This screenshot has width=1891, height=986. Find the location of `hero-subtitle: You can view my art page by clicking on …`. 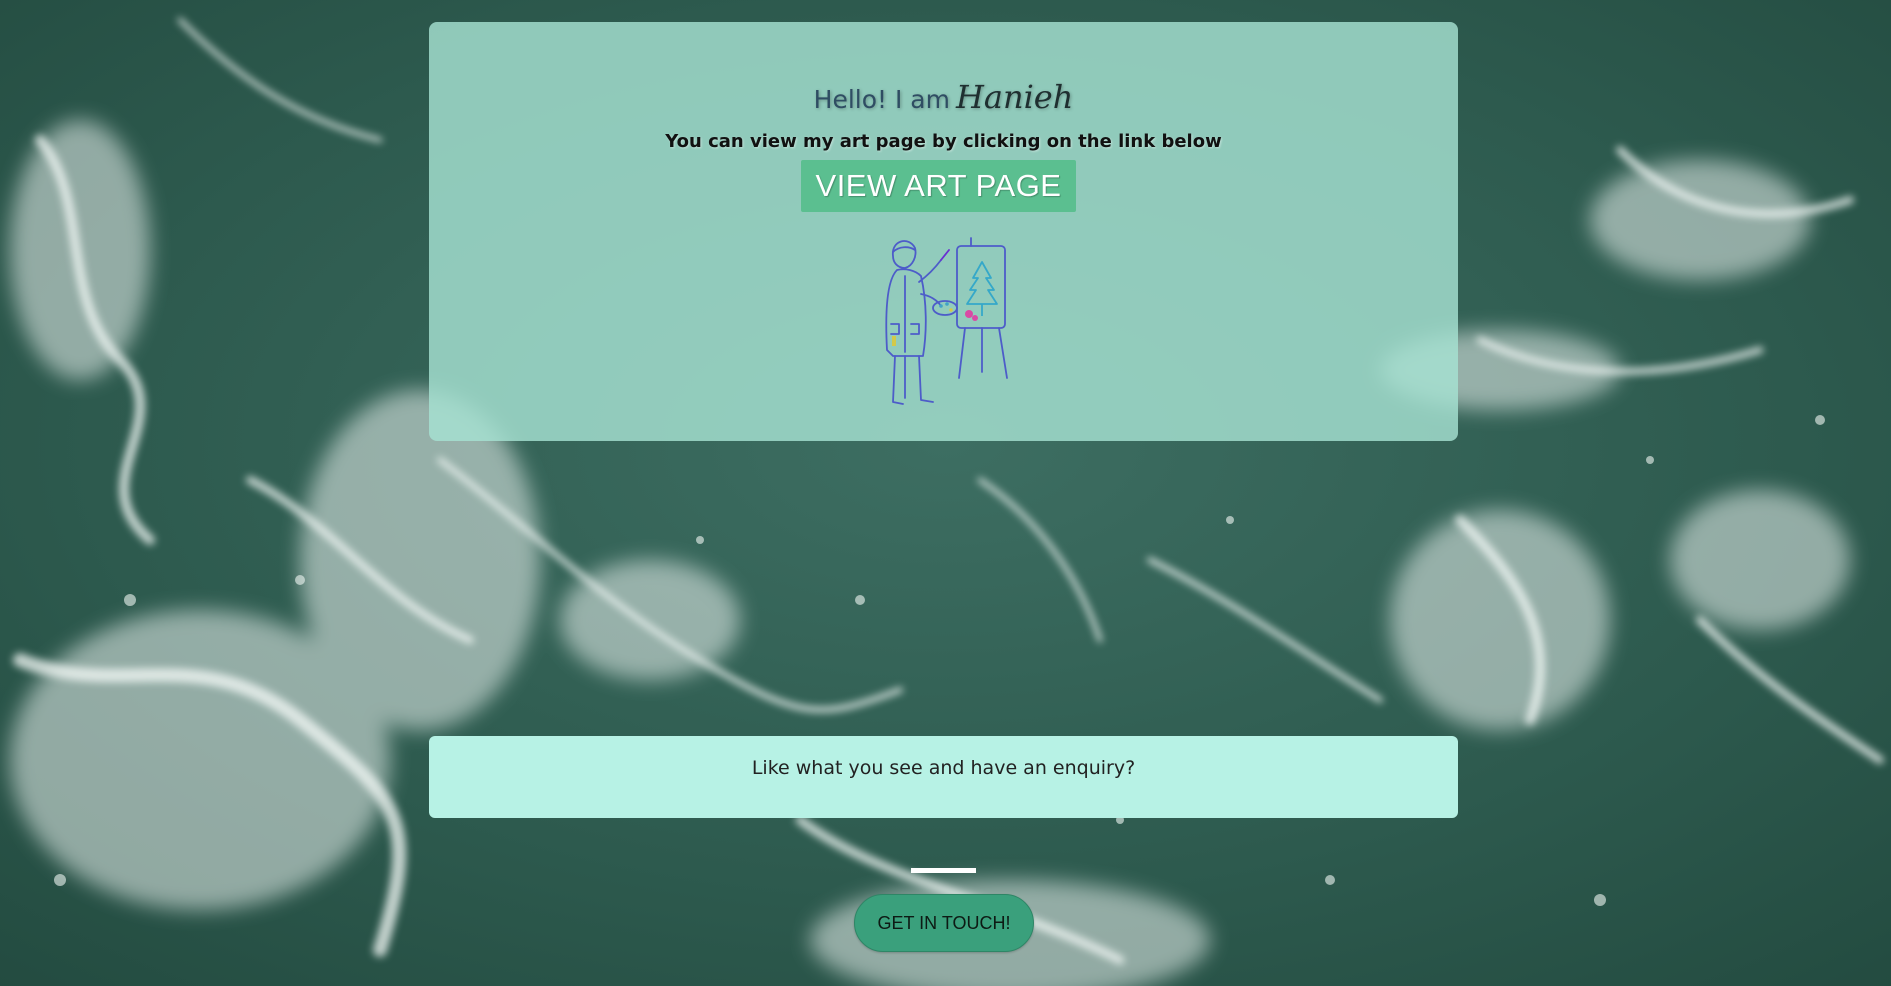

hero-subtitle: You can view my art page by clicking on … is located at coordinates (943, 141).